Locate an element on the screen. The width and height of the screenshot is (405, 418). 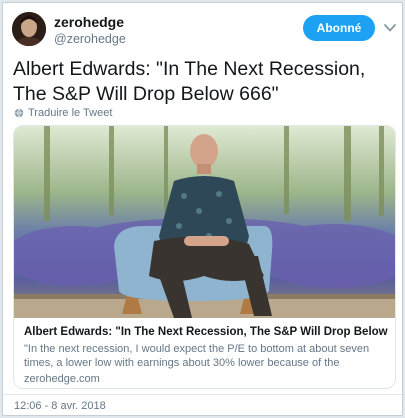
chevron-down-icon is located at coordinates (390, 28).